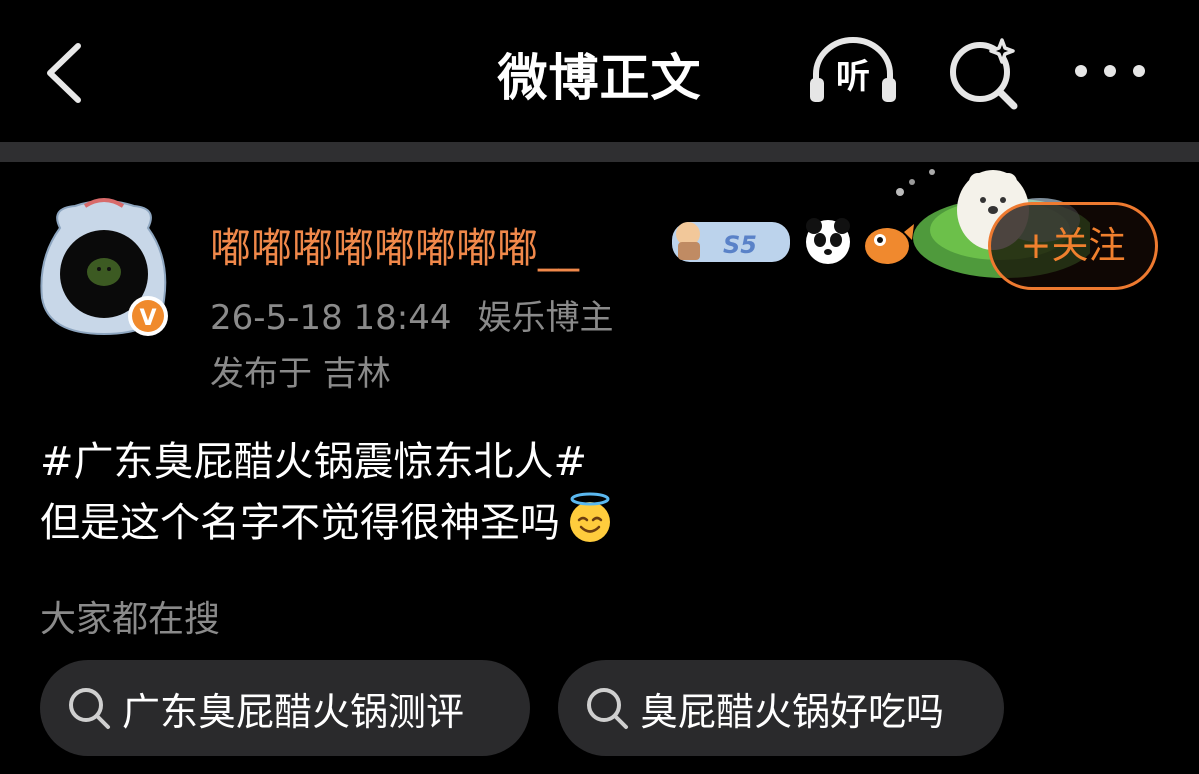 This screenshot has width=1199, height=774. I want to click on search-button, so click(984, 72).